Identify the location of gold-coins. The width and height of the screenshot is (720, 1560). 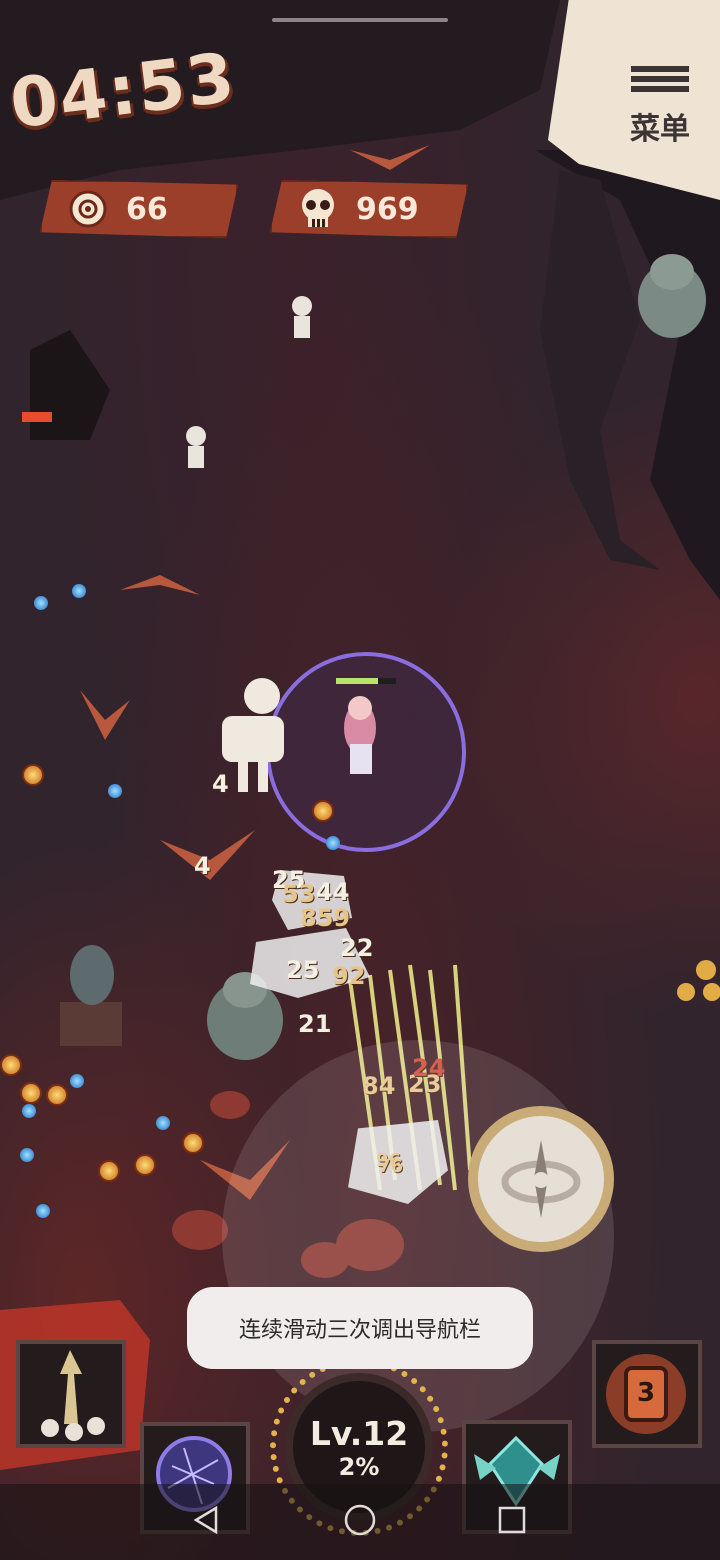
(698, 980).